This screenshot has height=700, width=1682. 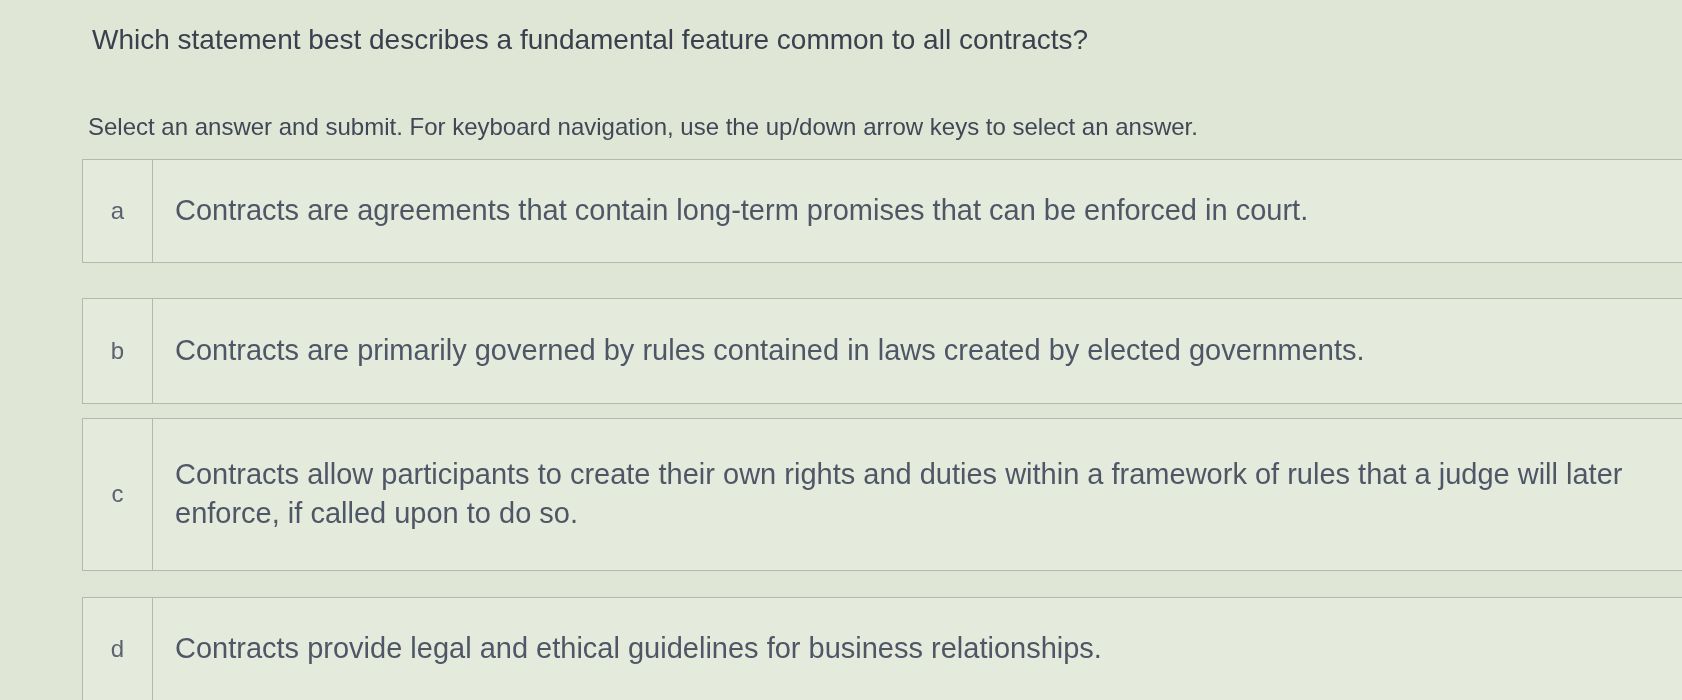 I want to click on answer-option: a Contracts are agreements that contain long-term promises that can be enforced in court., so click(x=882, y=210).